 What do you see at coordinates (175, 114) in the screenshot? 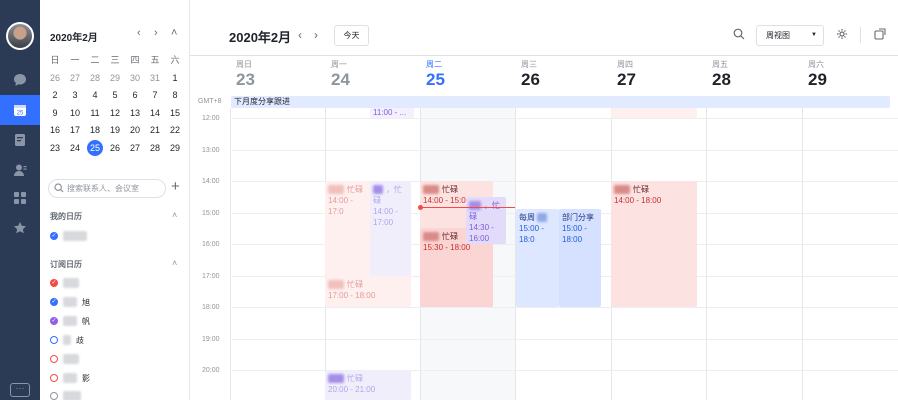
I see `mini-day: 15` at bounding box center [175, 114].